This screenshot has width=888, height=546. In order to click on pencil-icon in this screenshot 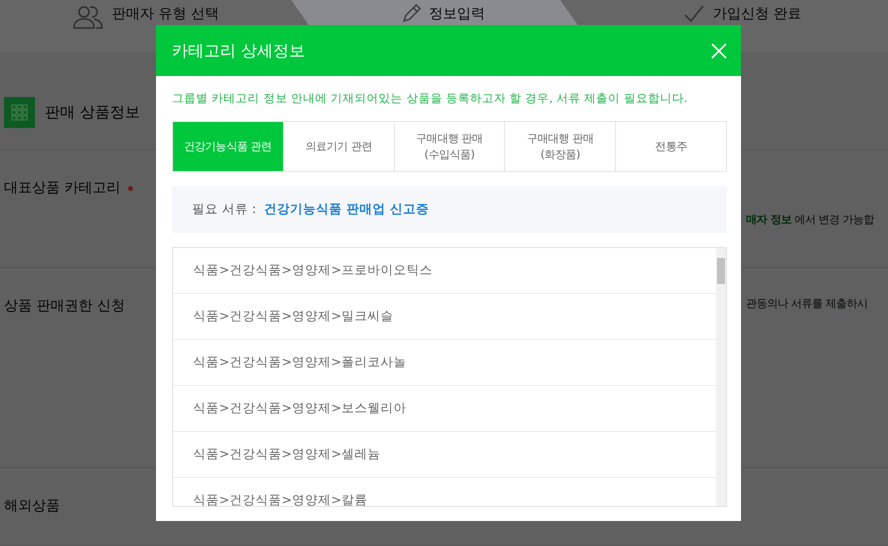, I will do `click(411, 13)`.